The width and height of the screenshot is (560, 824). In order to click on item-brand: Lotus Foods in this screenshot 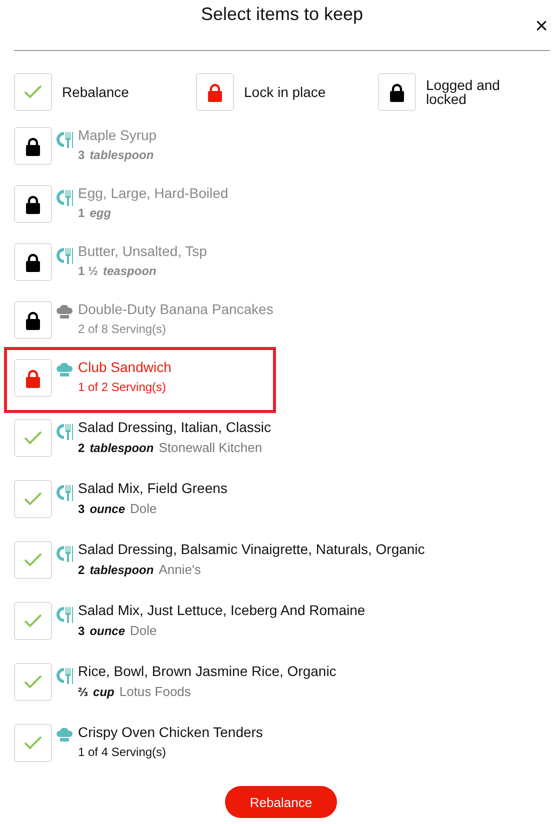, I will do `click(155, 691)`.